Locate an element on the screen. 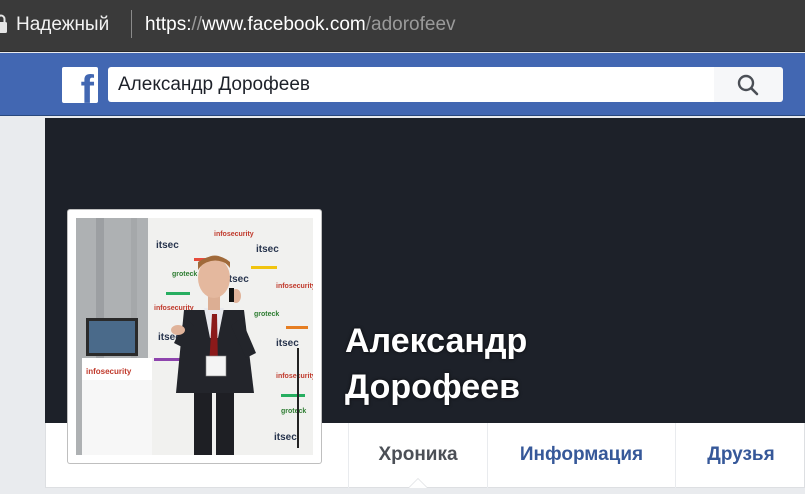 The height and width of the screenshot is (494, 805). url-field: https://www.facebook.com/adorofeev is located at coordinates (300, 25).